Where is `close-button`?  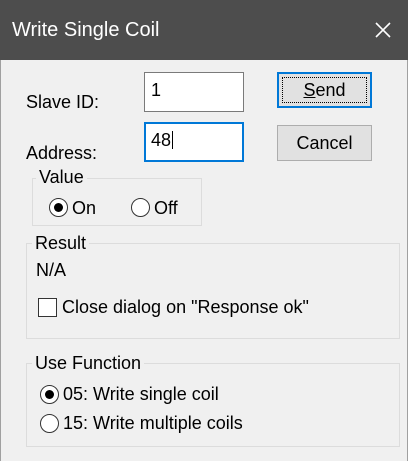 close-button is located at coordinates (383, 30).